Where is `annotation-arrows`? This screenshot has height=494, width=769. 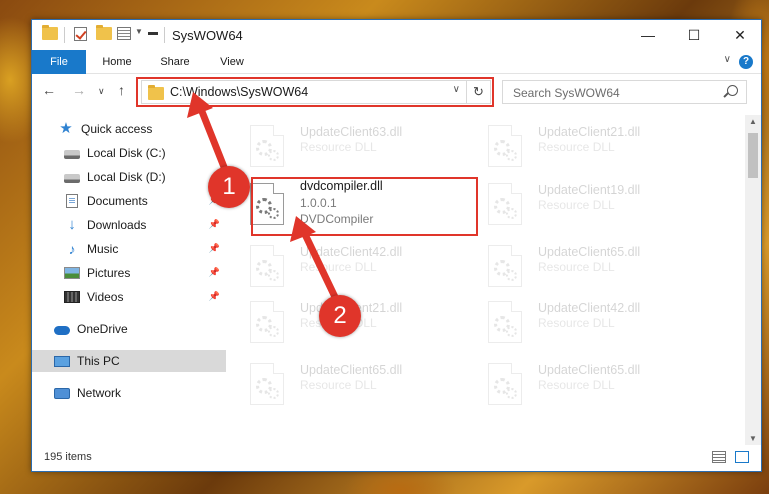 annotation-arrows is located at coordinates (263, 196).